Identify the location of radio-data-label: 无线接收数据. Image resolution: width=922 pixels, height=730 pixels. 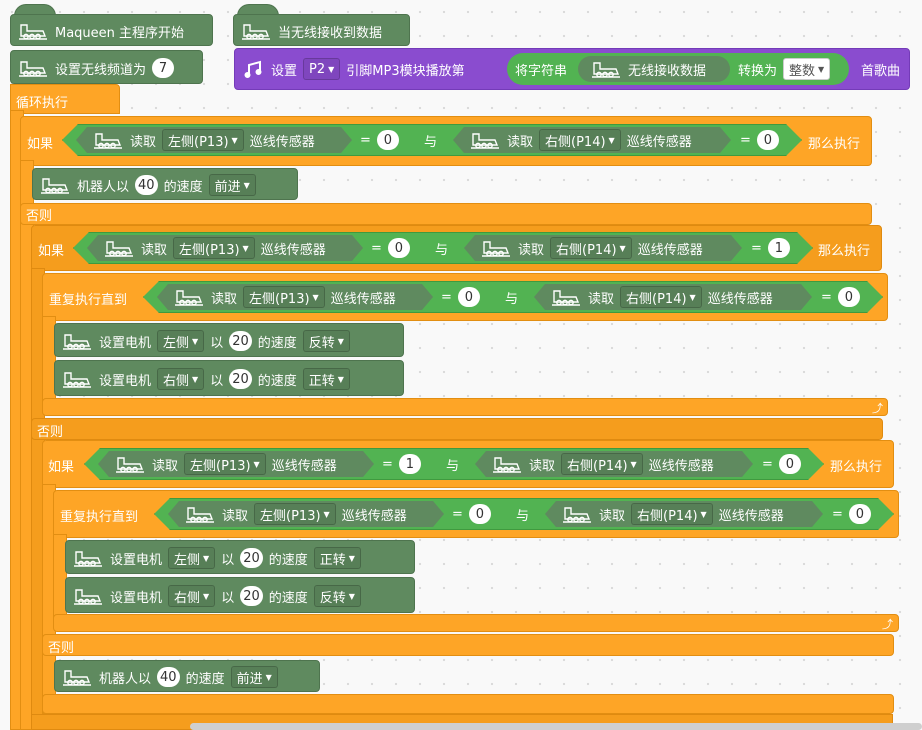
(667, 71).